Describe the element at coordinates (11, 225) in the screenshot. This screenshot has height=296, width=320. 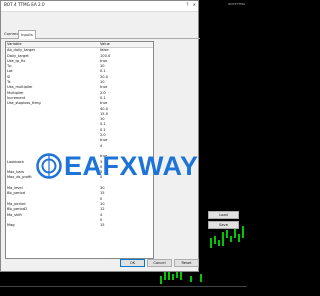
I see `variable-cell: Mag` at that location.